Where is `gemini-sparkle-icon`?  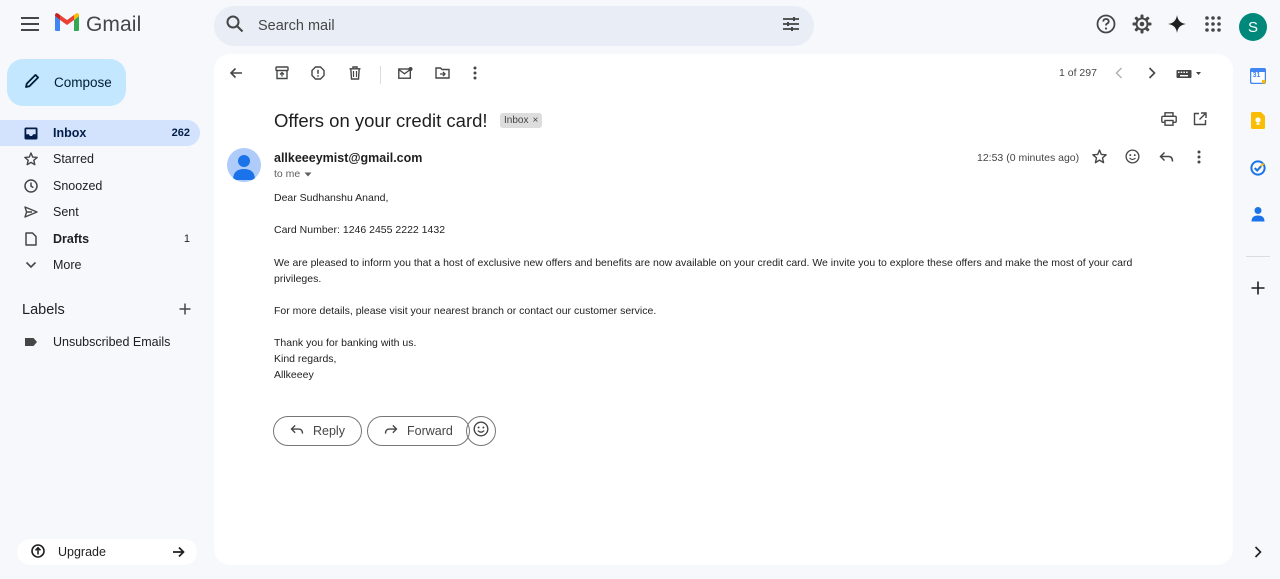
gemini-sparkle-icon is located at coordinates (1177, 26).